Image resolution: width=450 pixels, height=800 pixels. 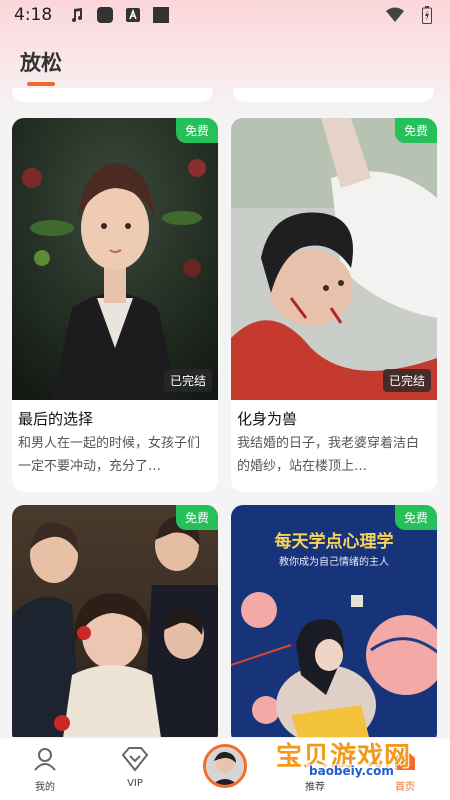 I want to click on text-a-icon, so click(x=133, y=15).